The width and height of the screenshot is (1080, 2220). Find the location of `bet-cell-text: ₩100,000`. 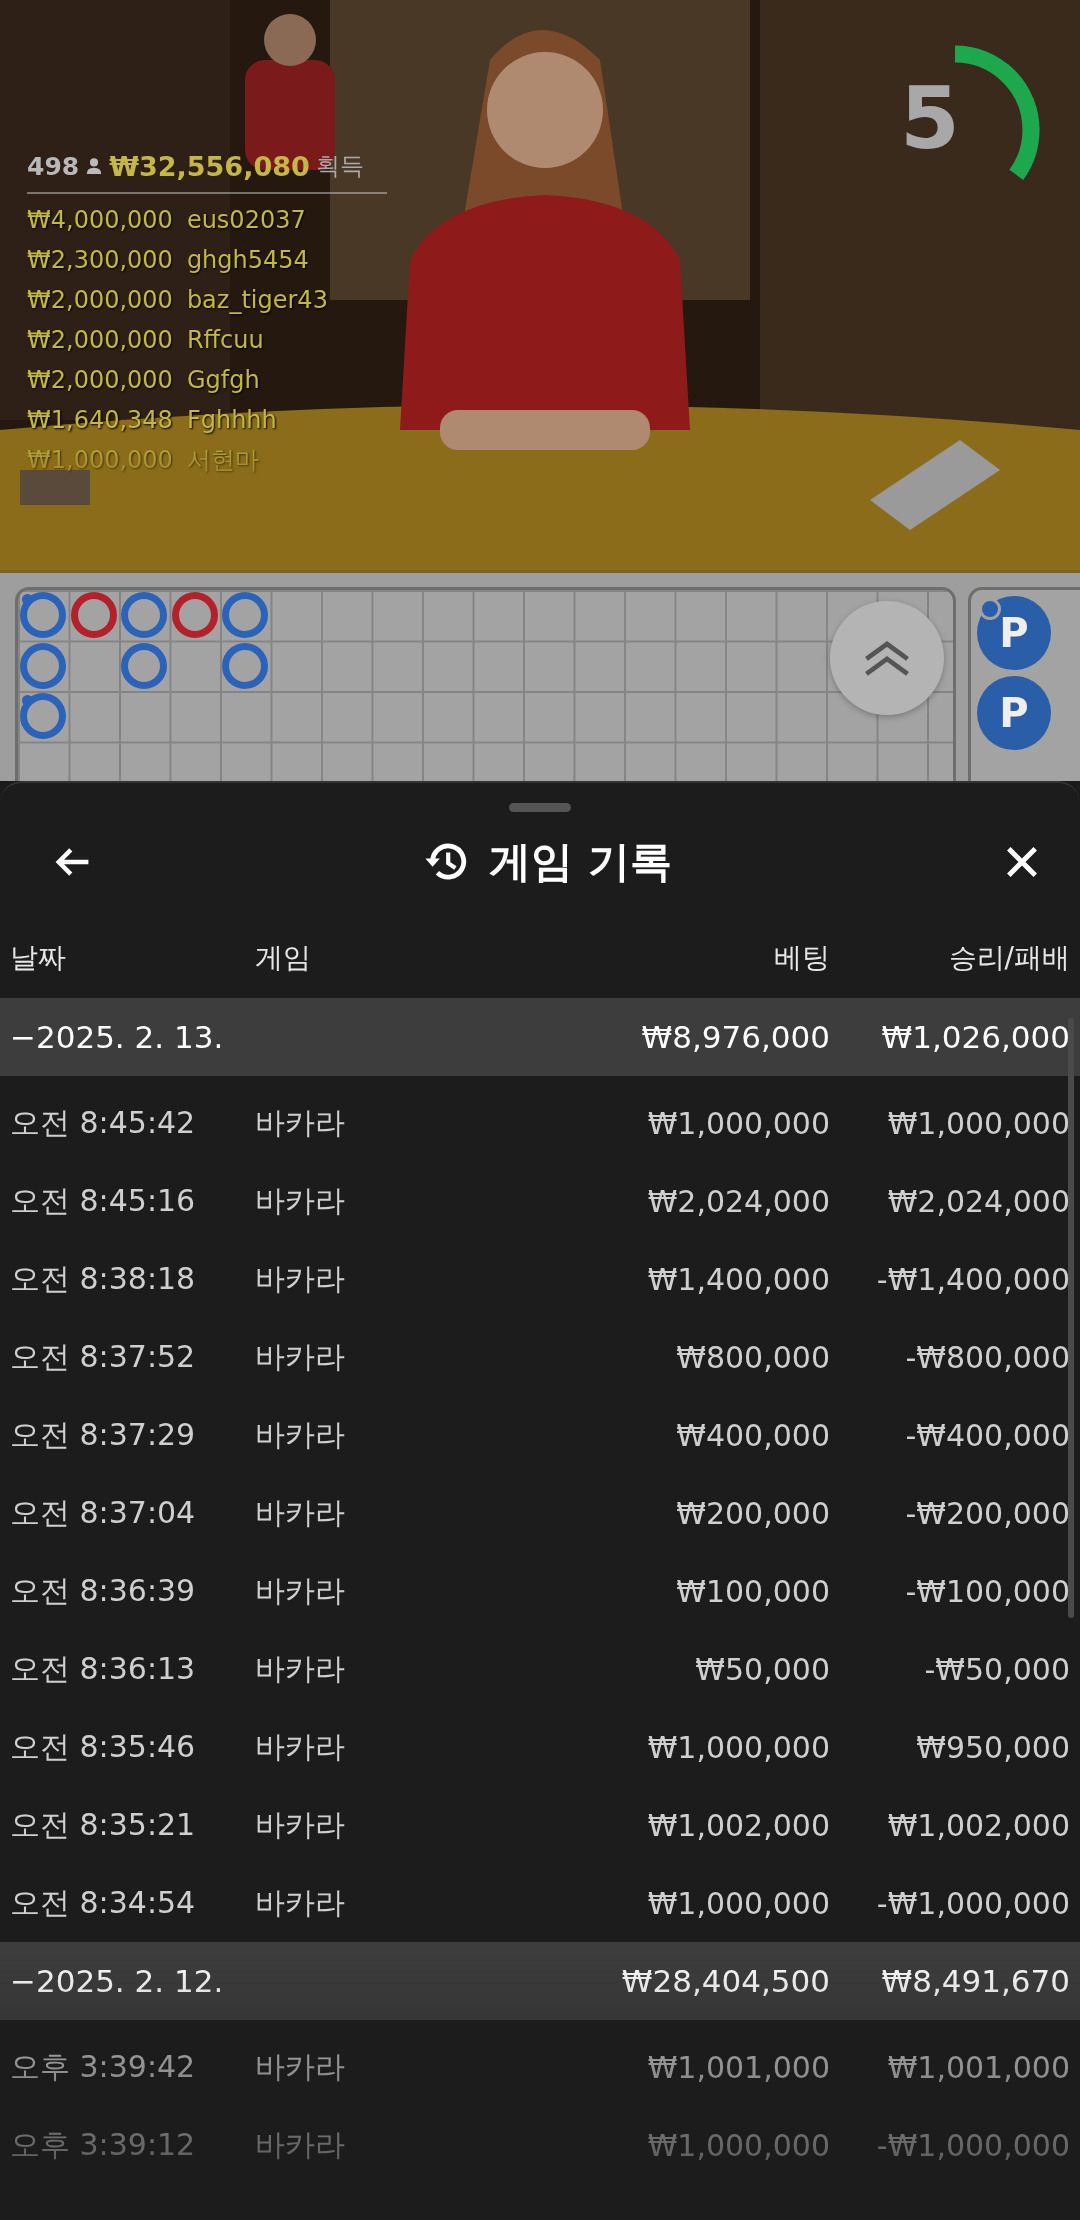

bet-cell-text: ₩100,000 is located at coordinates (752, 1591).